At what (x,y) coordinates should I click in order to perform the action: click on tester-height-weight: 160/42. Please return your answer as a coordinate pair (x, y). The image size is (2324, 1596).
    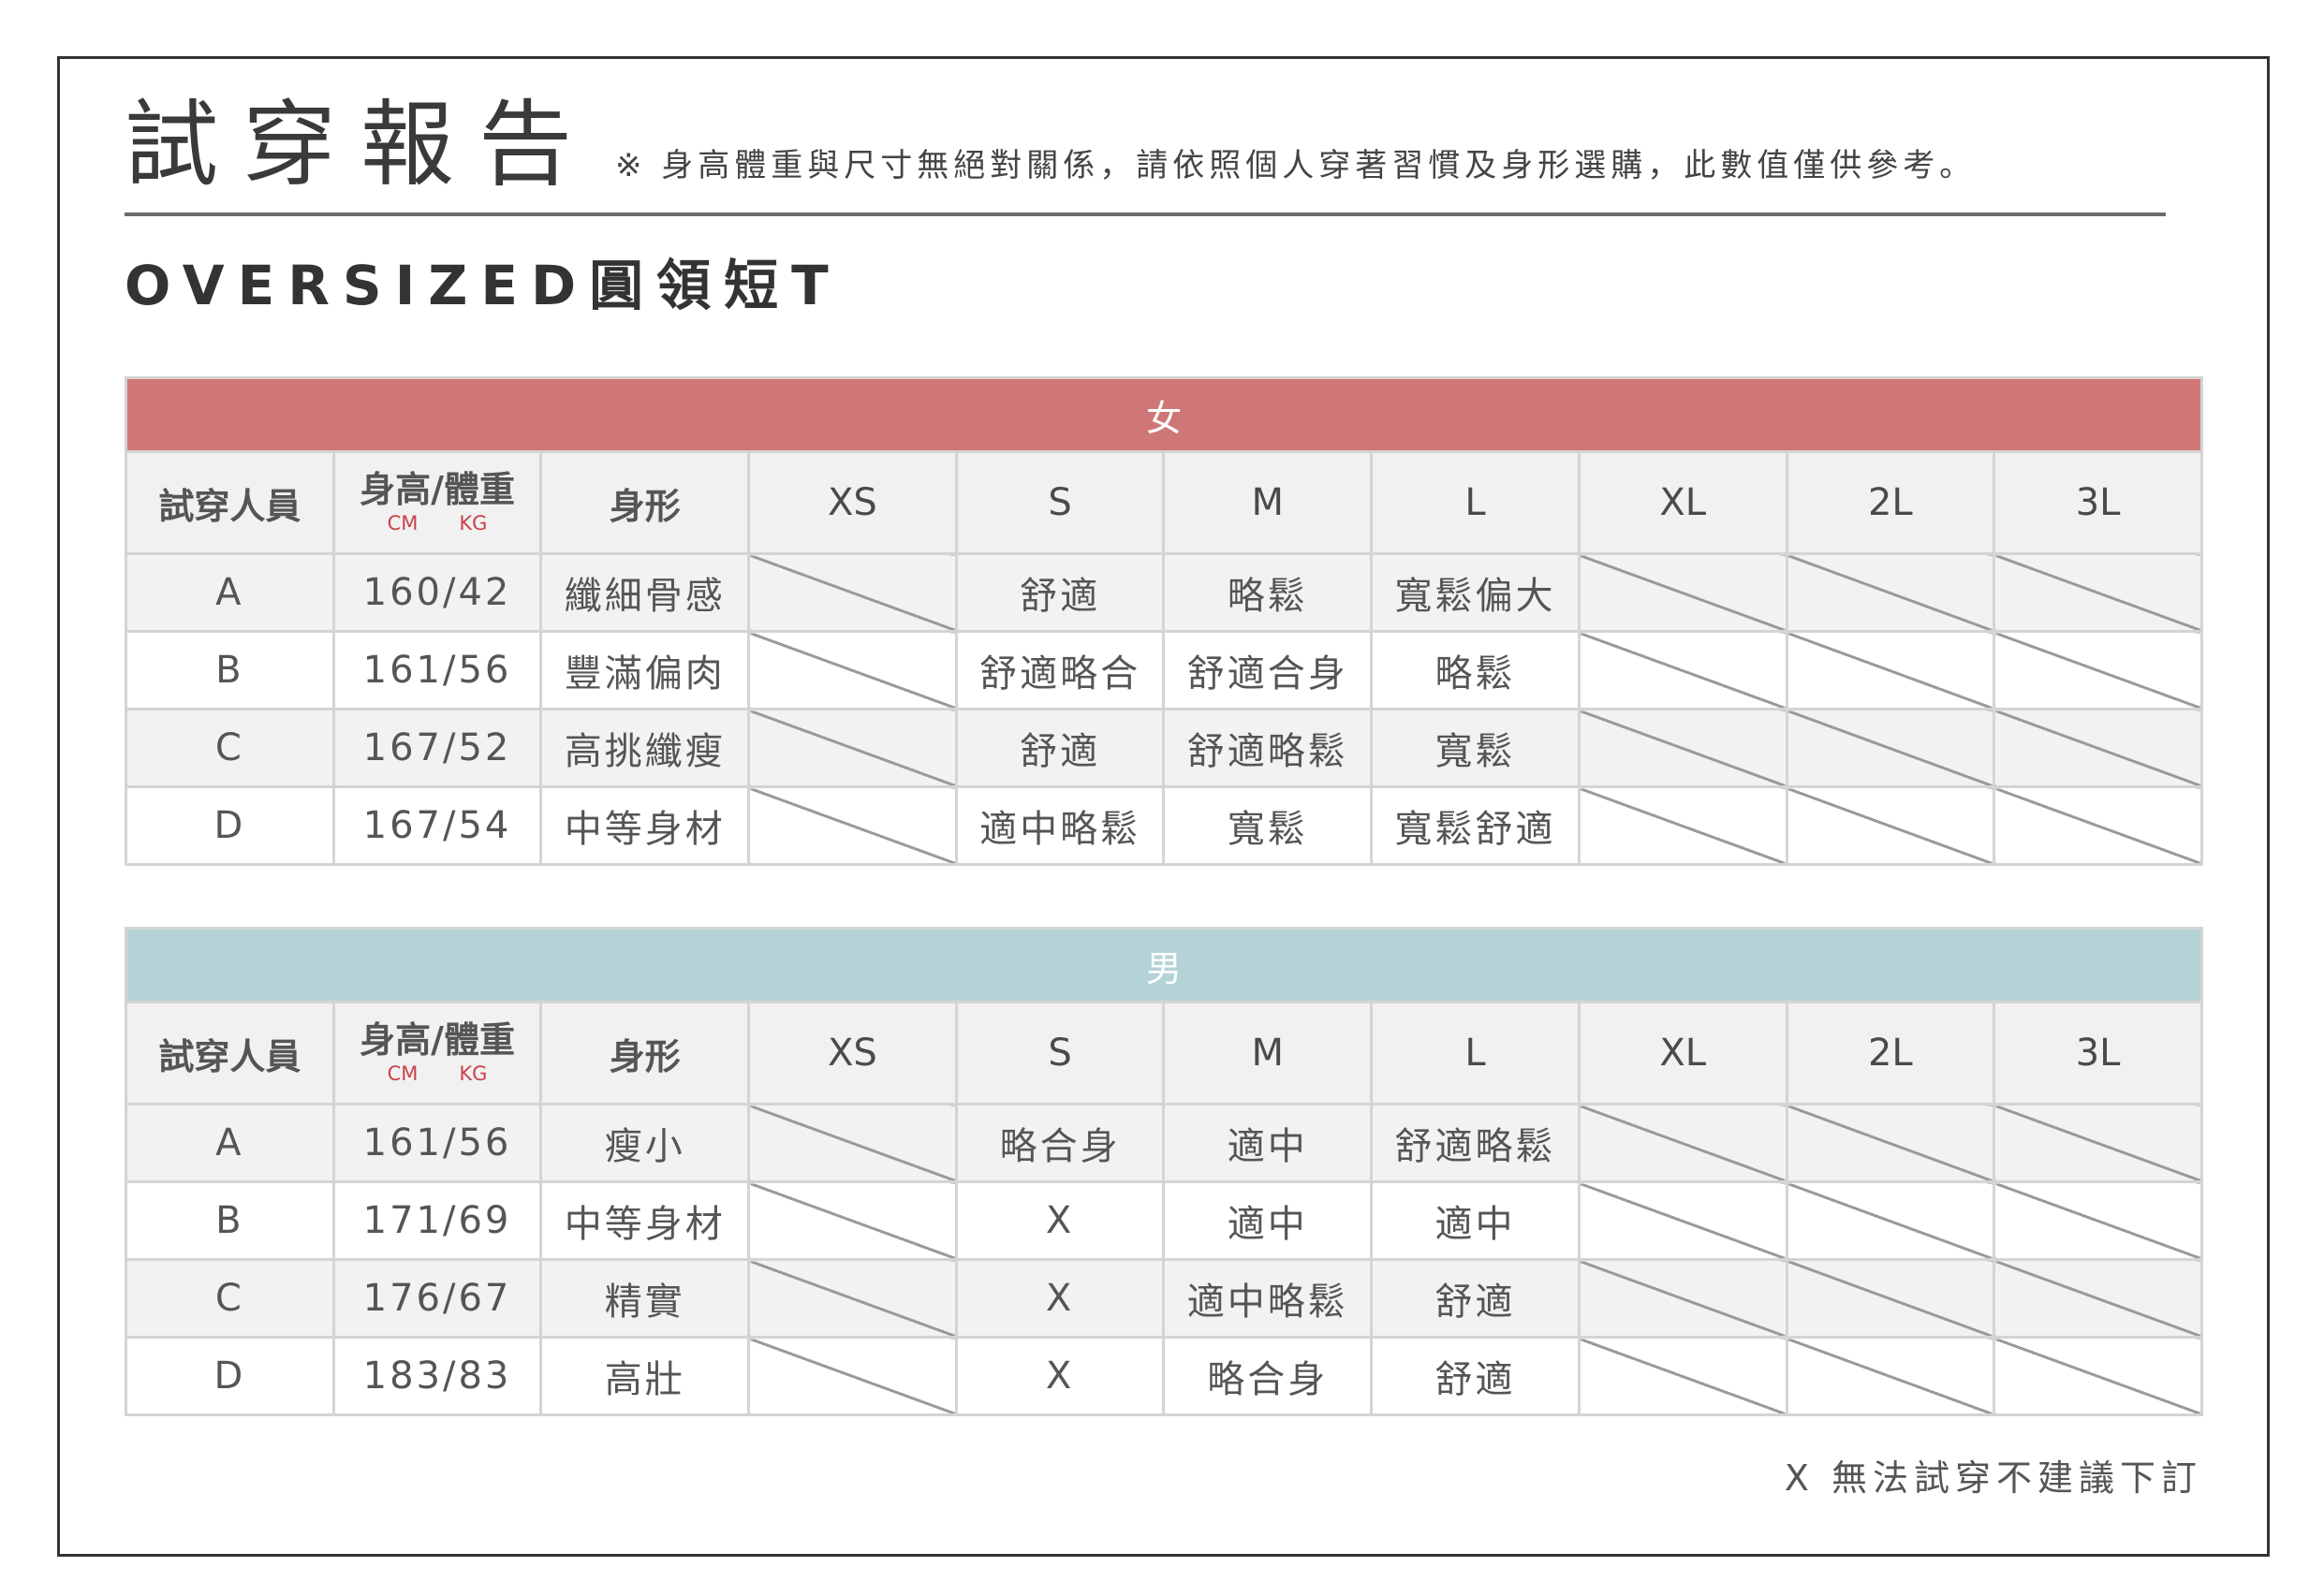
    Looking at the image, I should click on (437, 592).